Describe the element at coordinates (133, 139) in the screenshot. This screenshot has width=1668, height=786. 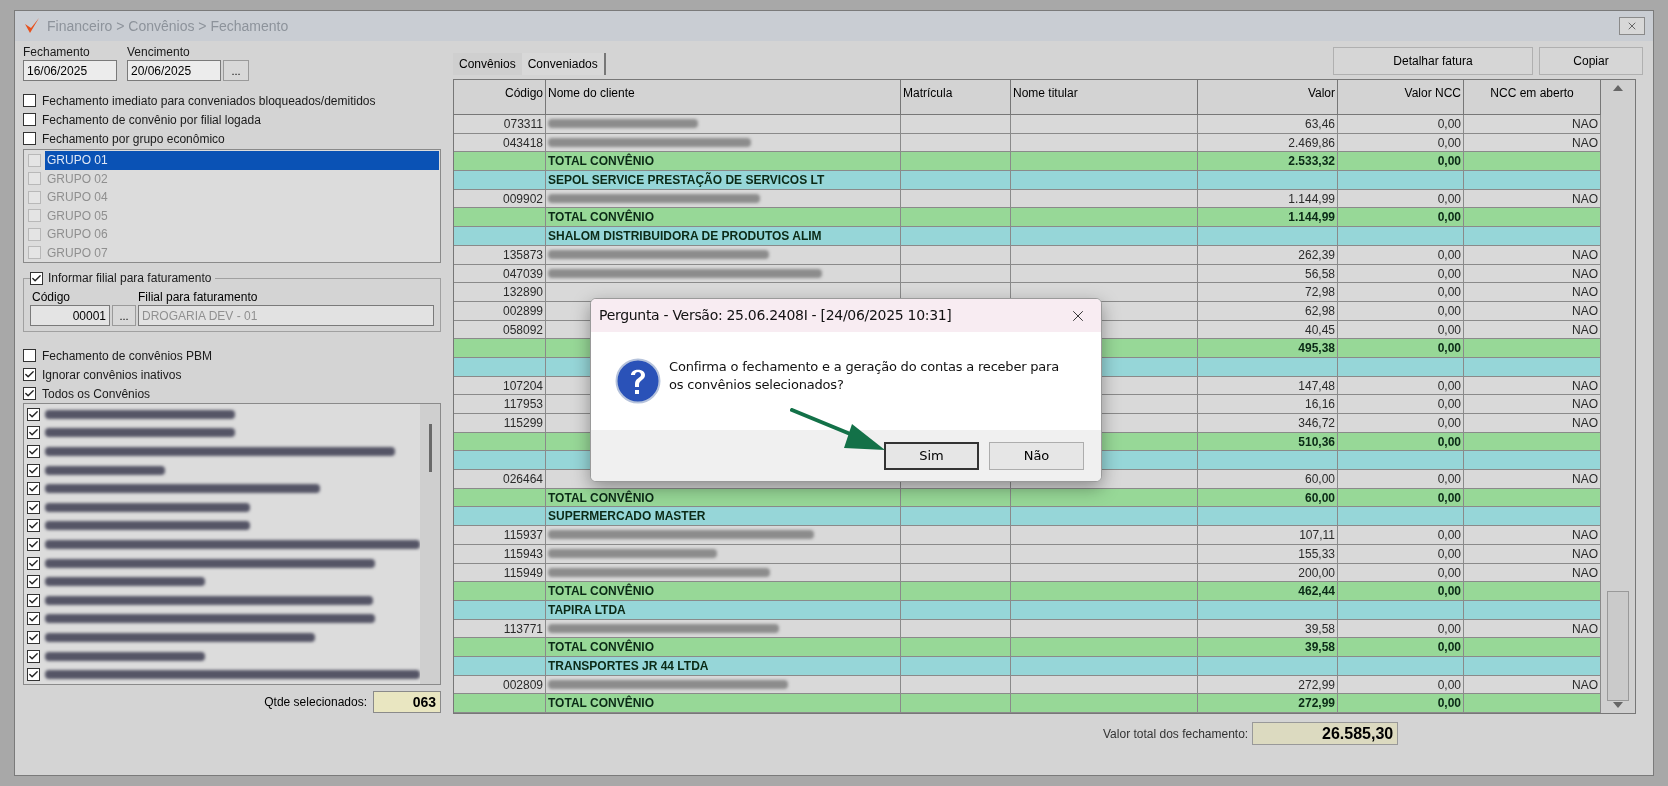
I see `option-label: Fechamento por grupo econômico` at that location.